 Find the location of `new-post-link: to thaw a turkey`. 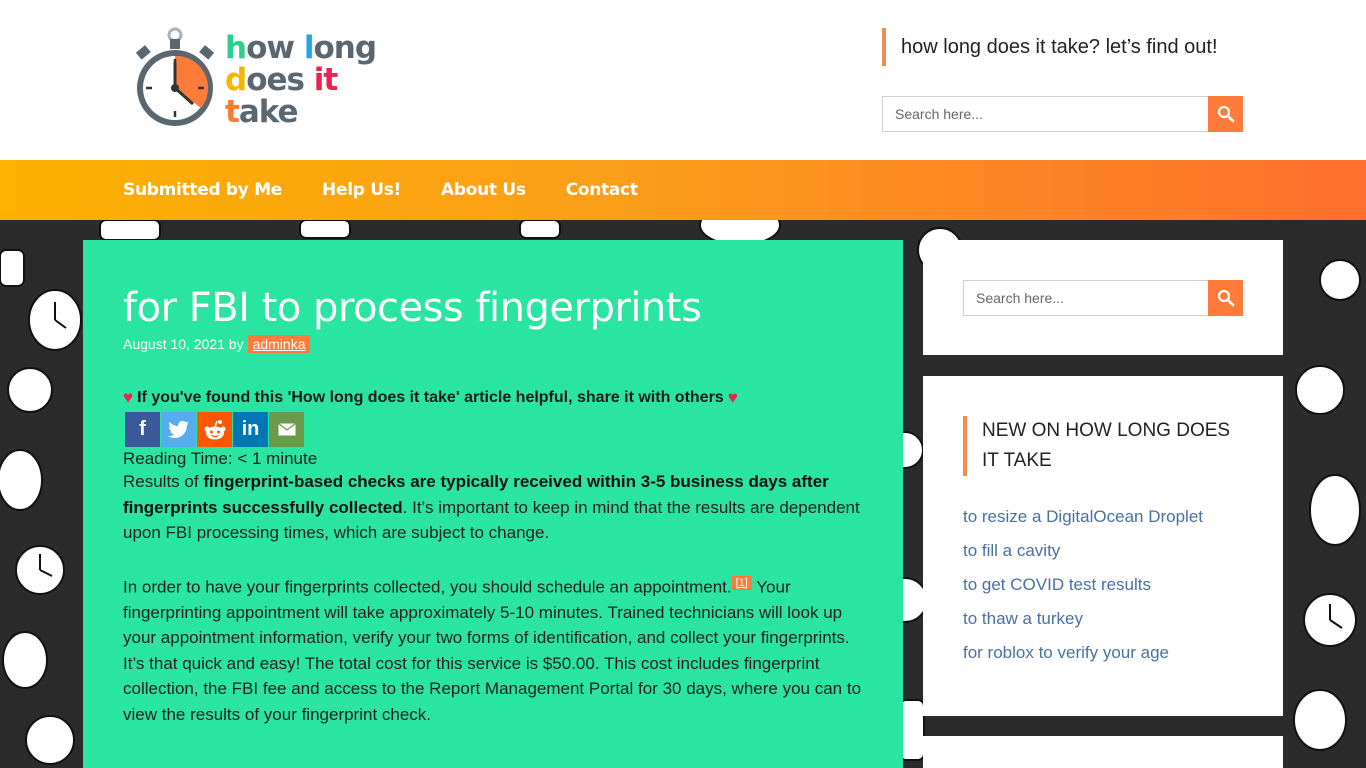

new-post-link: to thaw a turkey is located at coordinates (1023, 618).